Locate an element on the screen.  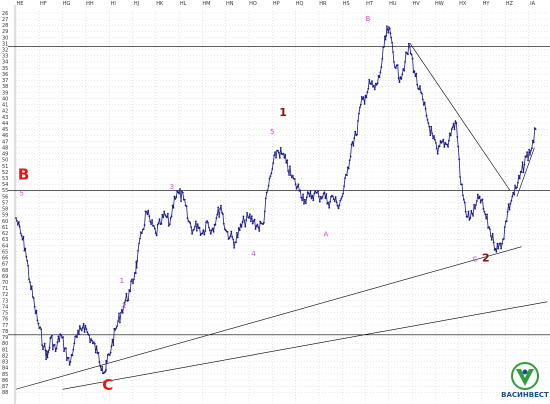
x-tick-label: HX is located at coordinates (463, 4).